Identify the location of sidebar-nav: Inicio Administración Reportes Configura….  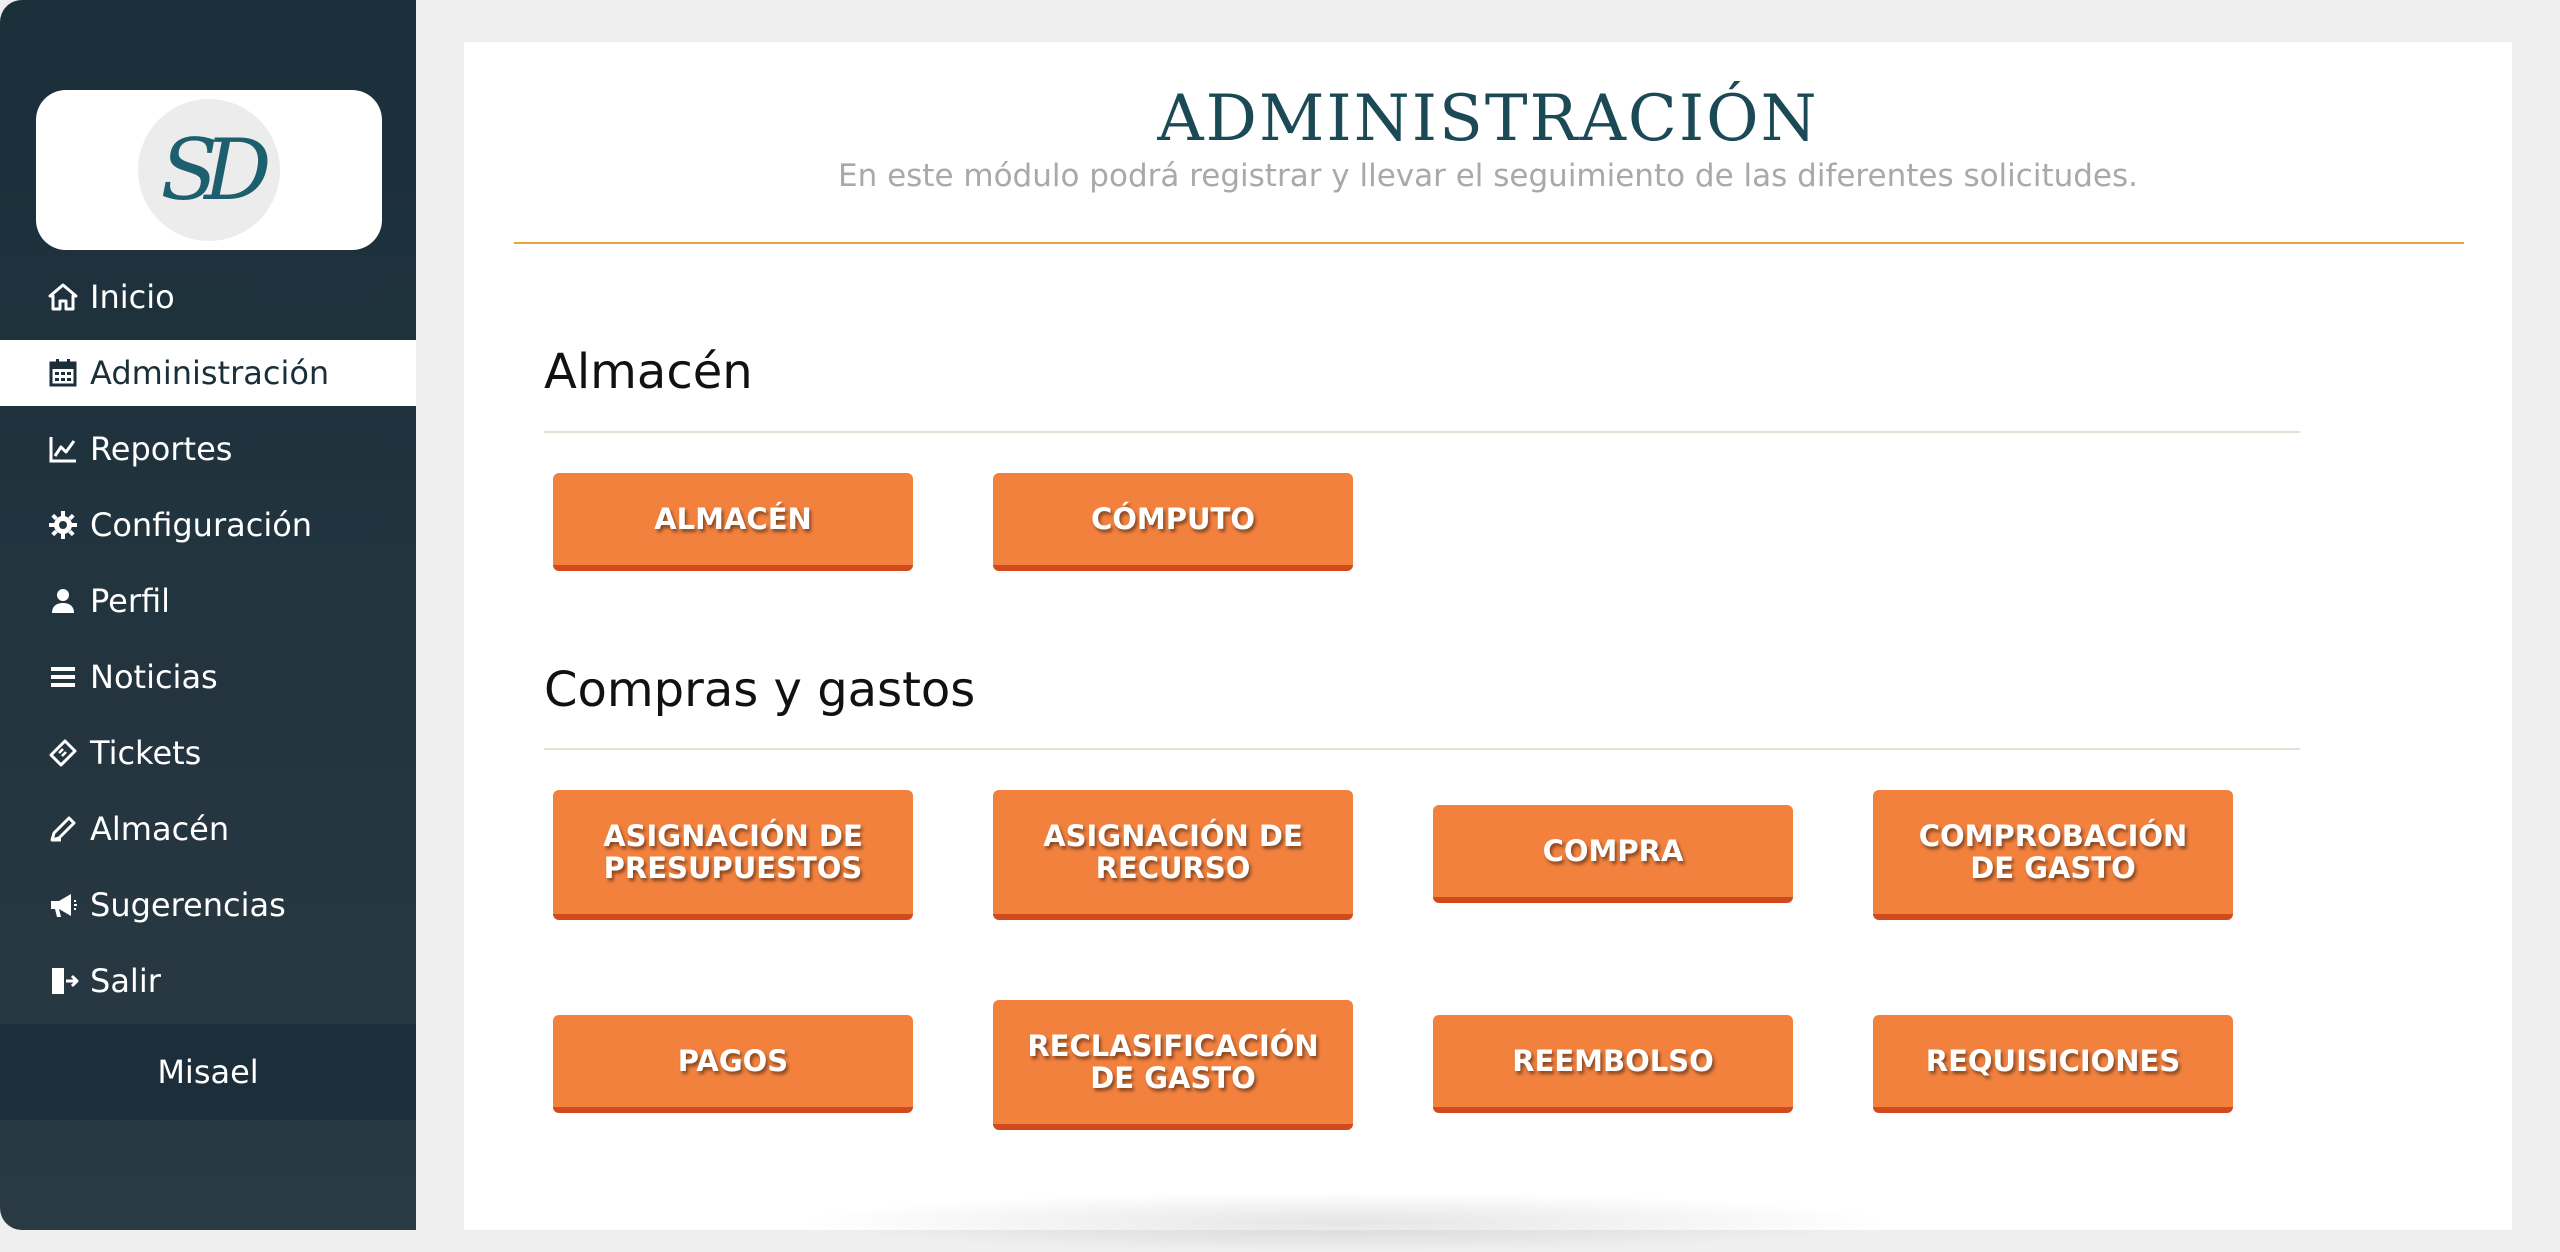
(208, 639).